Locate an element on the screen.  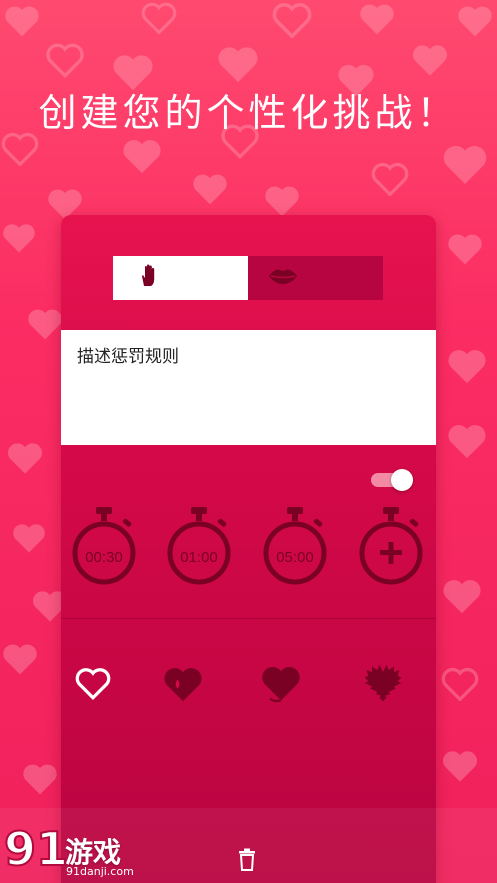
penalty-rules-text: 描述惩罚规则 is located at coordinates (128, 357).